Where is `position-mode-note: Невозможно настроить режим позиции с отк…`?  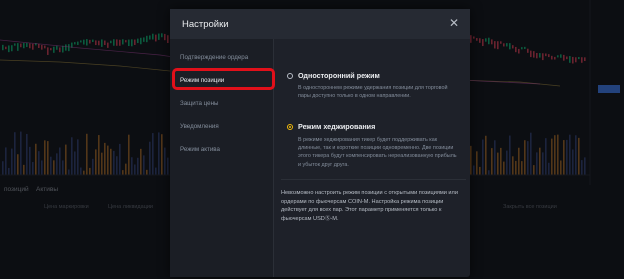 position-mode-note: Невозможно настроить режим позиции с отк… is located at coordinates (369, 206).